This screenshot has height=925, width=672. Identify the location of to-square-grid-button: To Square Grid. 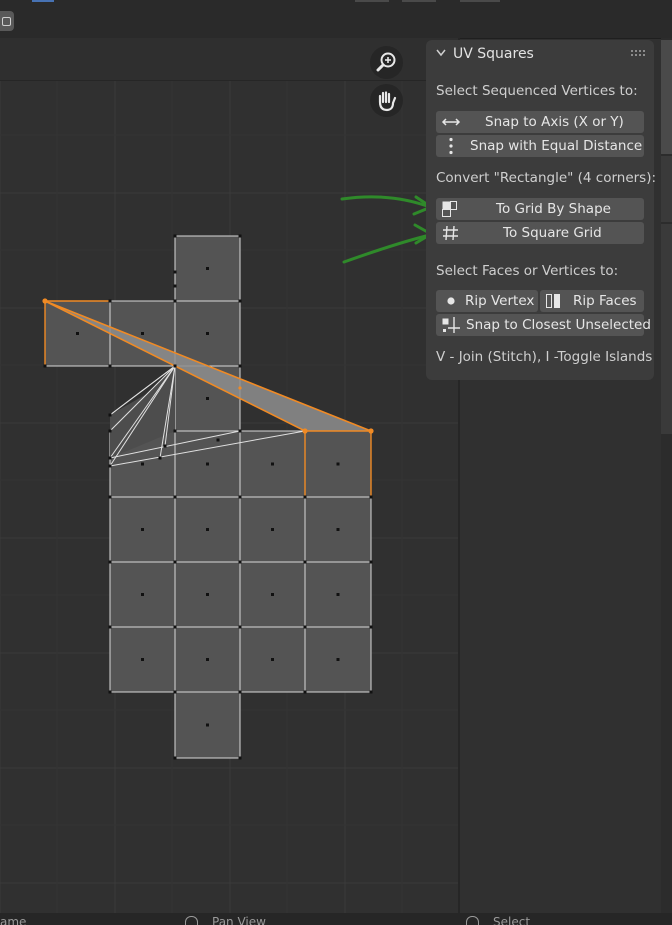
(540, 233).